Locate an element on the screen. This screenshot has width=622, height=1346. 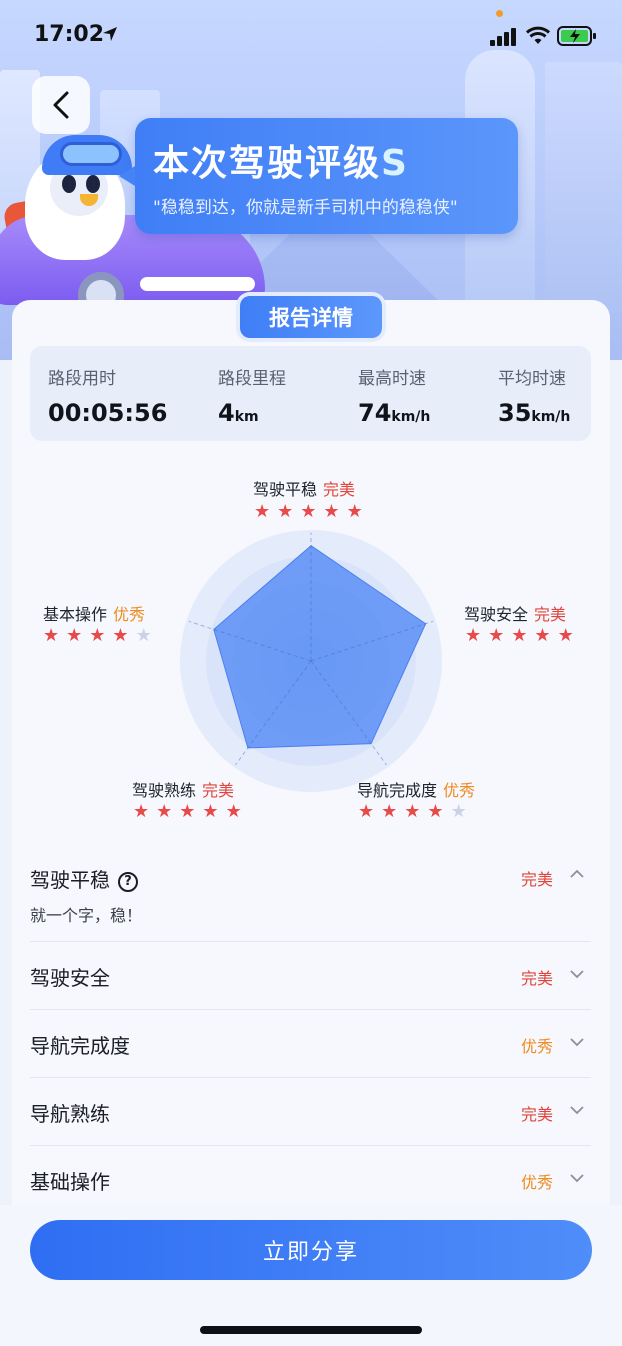
stat-label: 平均时速 is located at coordinates (532, 379).